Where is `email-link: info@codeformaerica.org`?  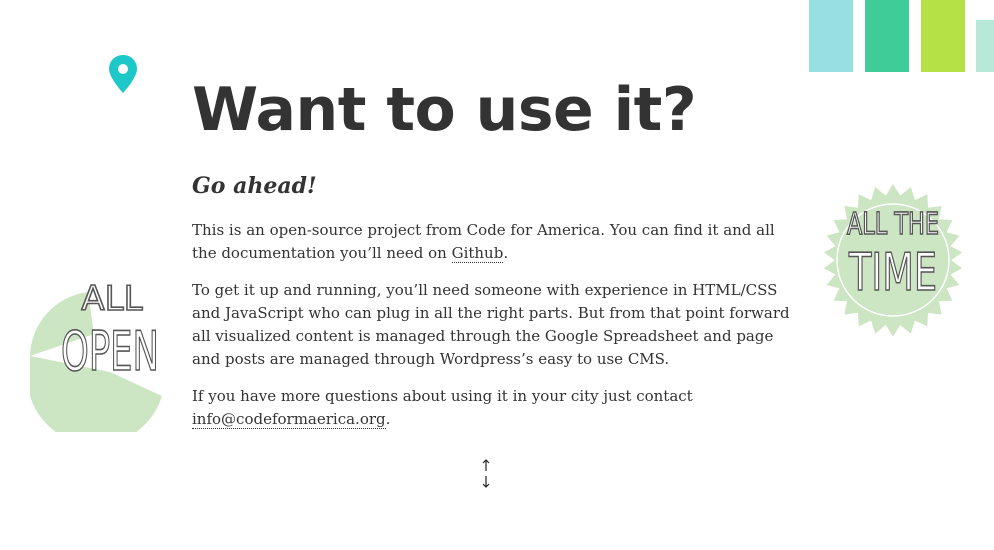 email-link: info@codeformaerica.org is located at coordinates (289, 419).